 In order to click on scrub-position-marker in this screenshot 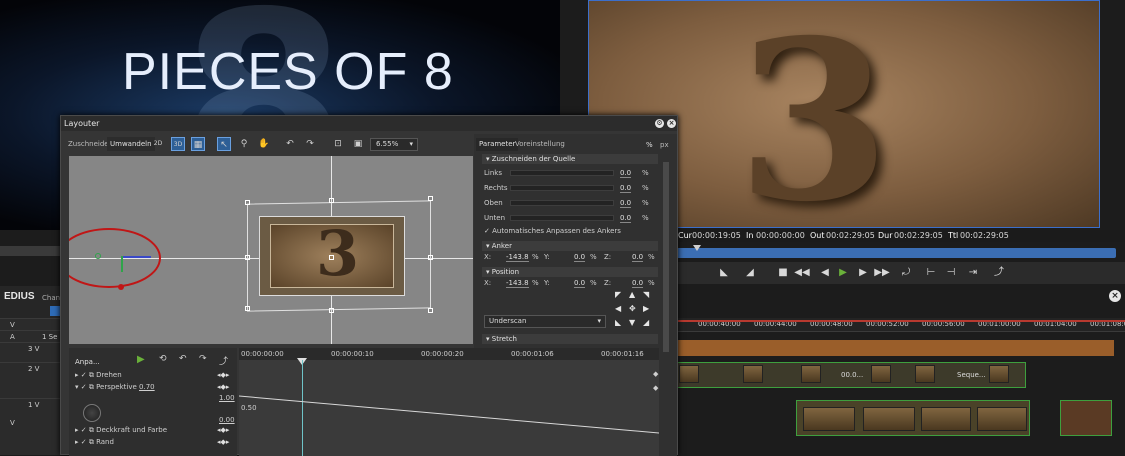, I will do `click(697, 248)`.